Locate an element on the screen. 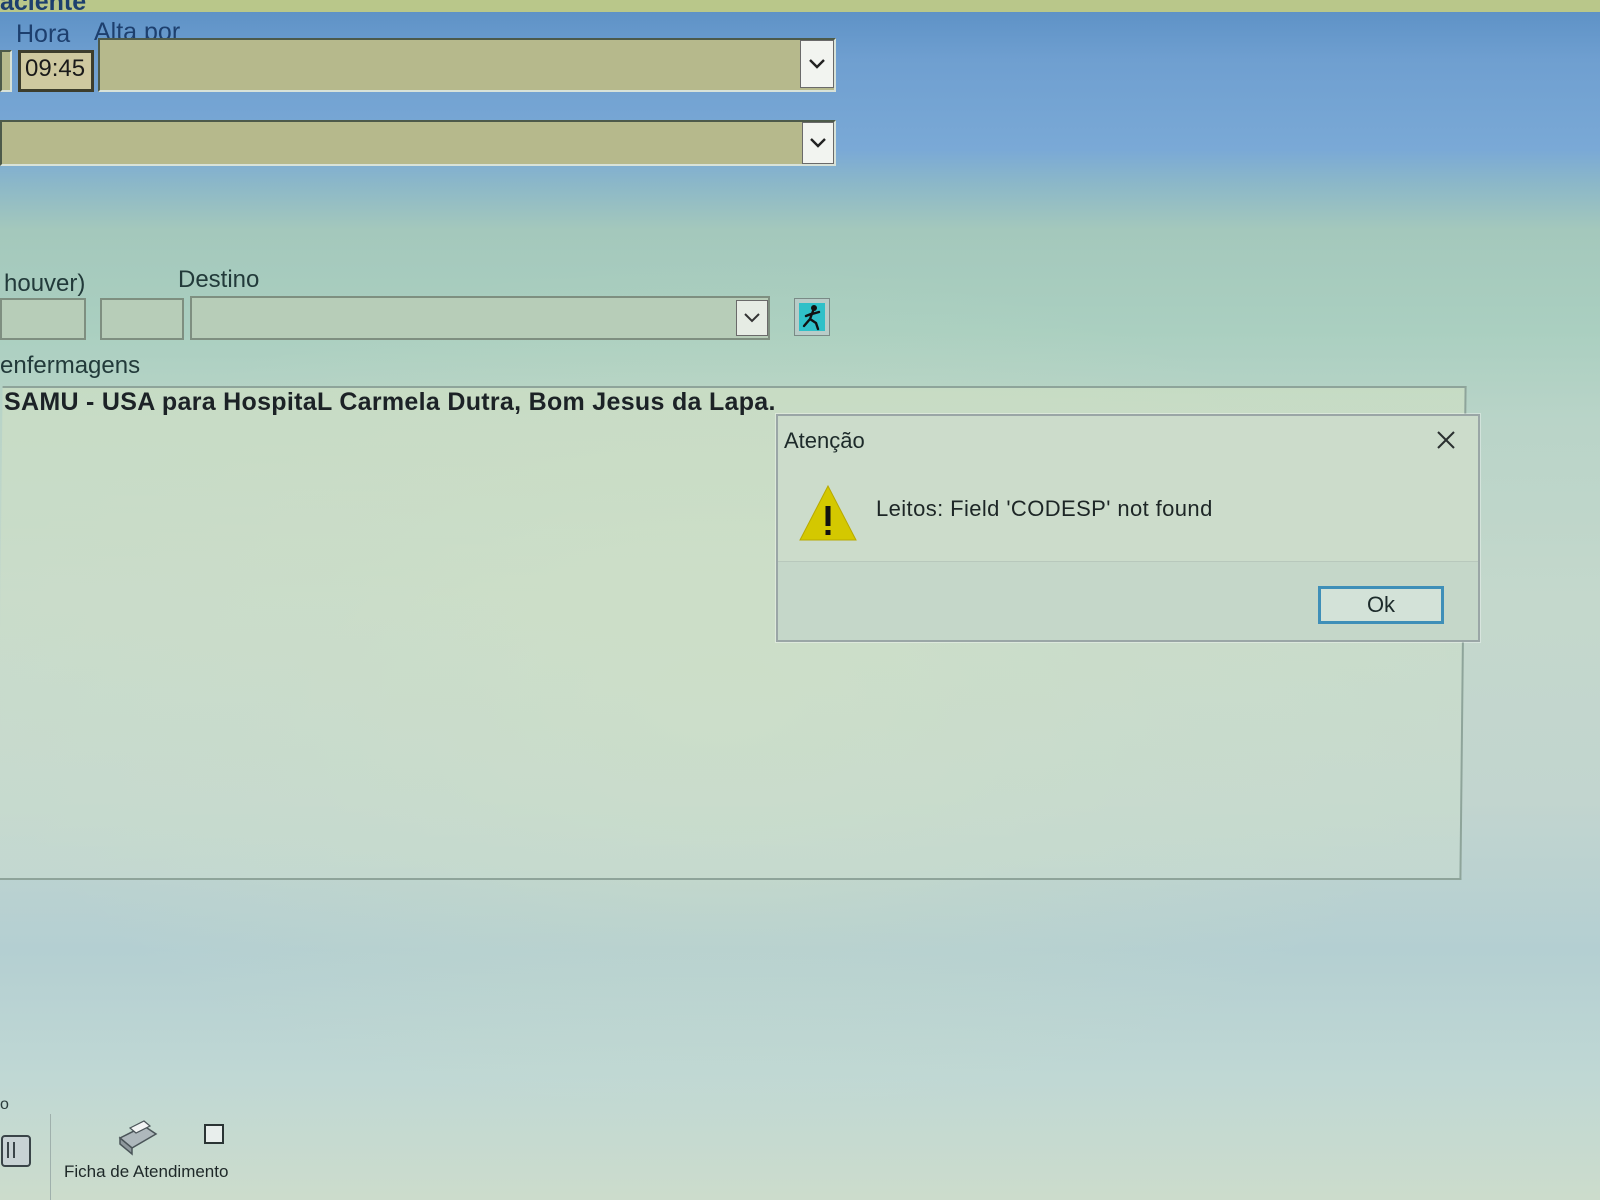 This screenshot has width=1600, height=1200. houver-label: houver) is located at coordinates (45, 283).